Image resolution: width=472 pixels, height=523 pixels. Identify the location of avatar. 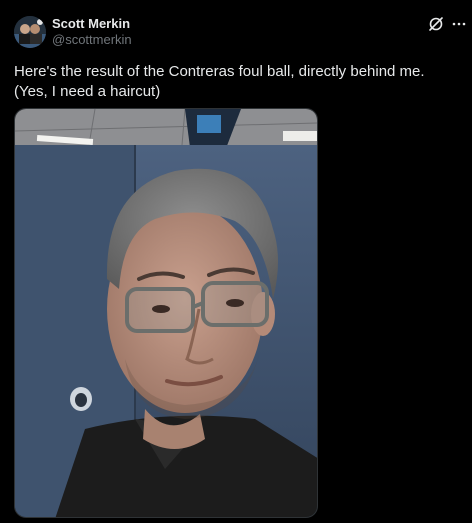
(30, 32).